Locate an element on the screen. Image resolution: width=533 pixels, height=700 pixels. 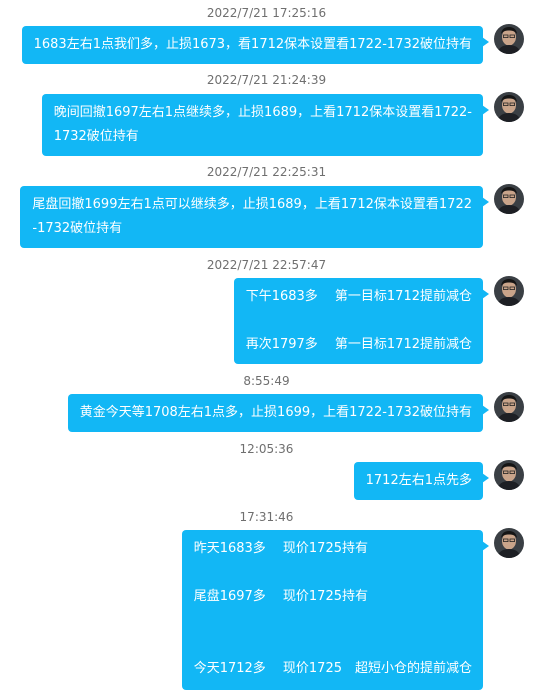
message-timestamp: 2022/7/21 22:57:47 is located at coordinates (266, 265).